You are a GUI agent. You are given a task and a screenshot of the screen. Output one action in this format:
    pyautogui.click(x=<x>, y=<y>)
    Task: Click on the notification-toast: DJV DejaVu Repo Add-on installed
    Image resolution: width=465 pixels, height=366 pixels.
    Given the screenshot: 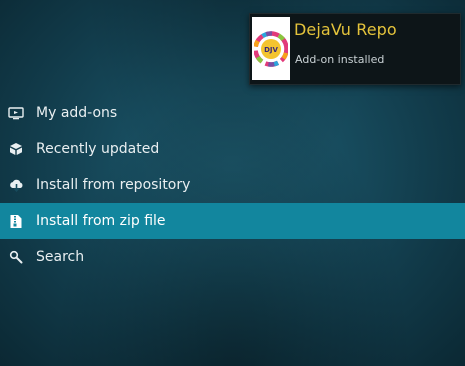 What is the action you would take?
    pyautogui.click(x=355, y=49)
    